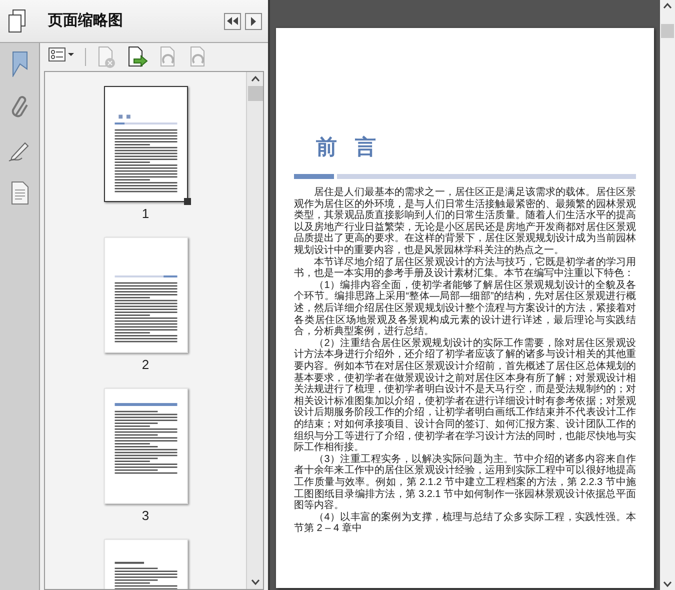  Describe the element at coordinates (85, 20) in the screenshot. I see `panel-title: 页面缩略图` at that location.